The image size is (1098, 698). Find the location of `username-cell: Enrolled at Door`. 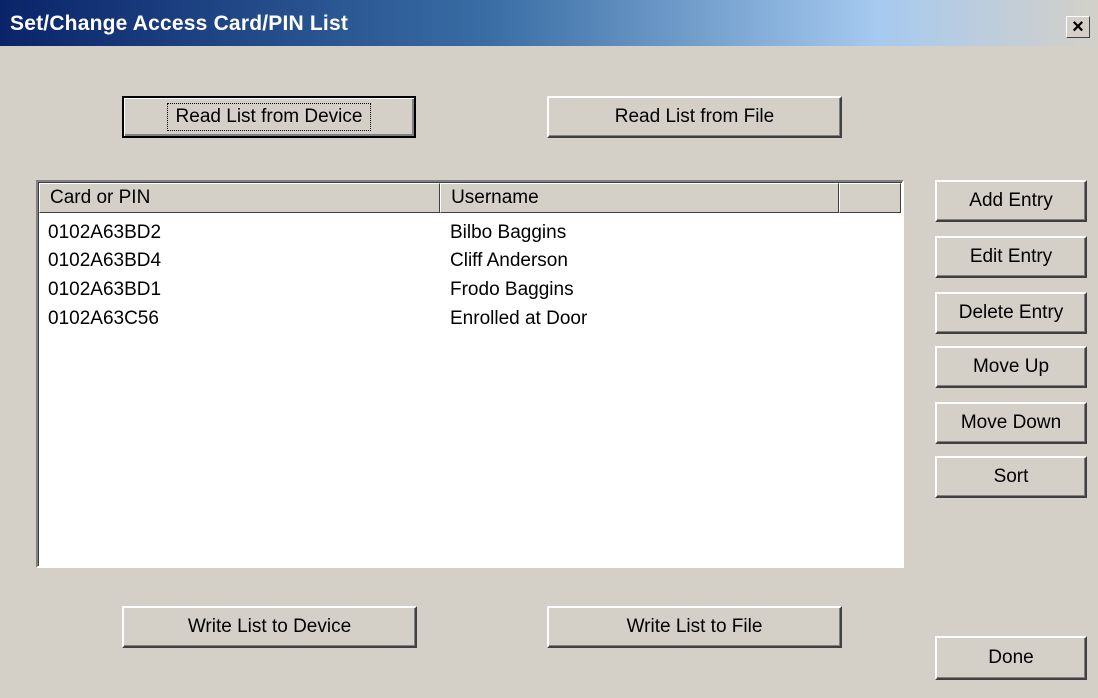

username-cell: Enrolled at Door is located at coordinates (519, 318).